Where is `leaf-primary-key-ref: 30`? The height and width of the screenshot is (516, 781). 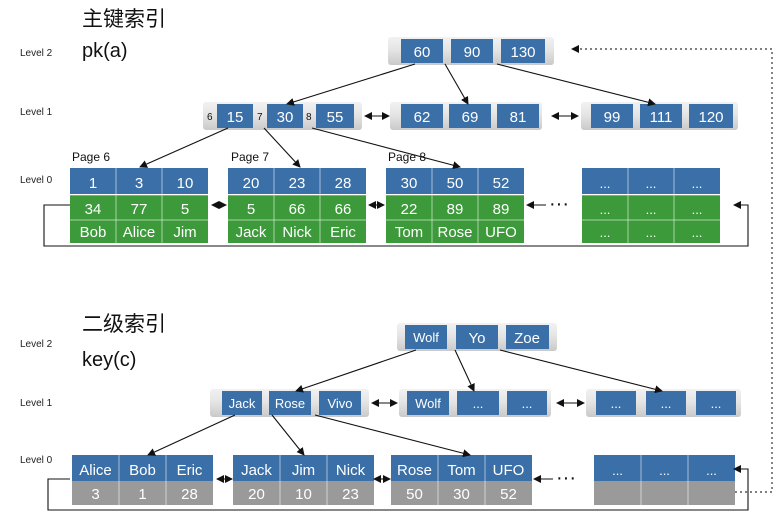 leaf-primary-key-ref: 30 is located at coordinates (461, 494).